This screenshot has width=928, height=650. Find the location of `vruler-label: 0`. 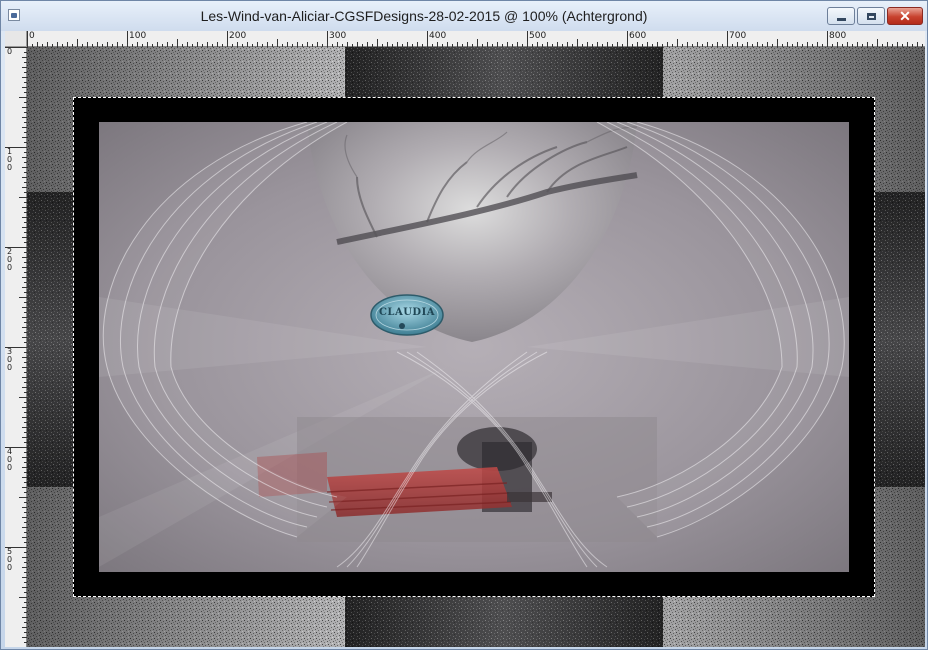

vruler-label: 0 is located at coordinates (10, 51).